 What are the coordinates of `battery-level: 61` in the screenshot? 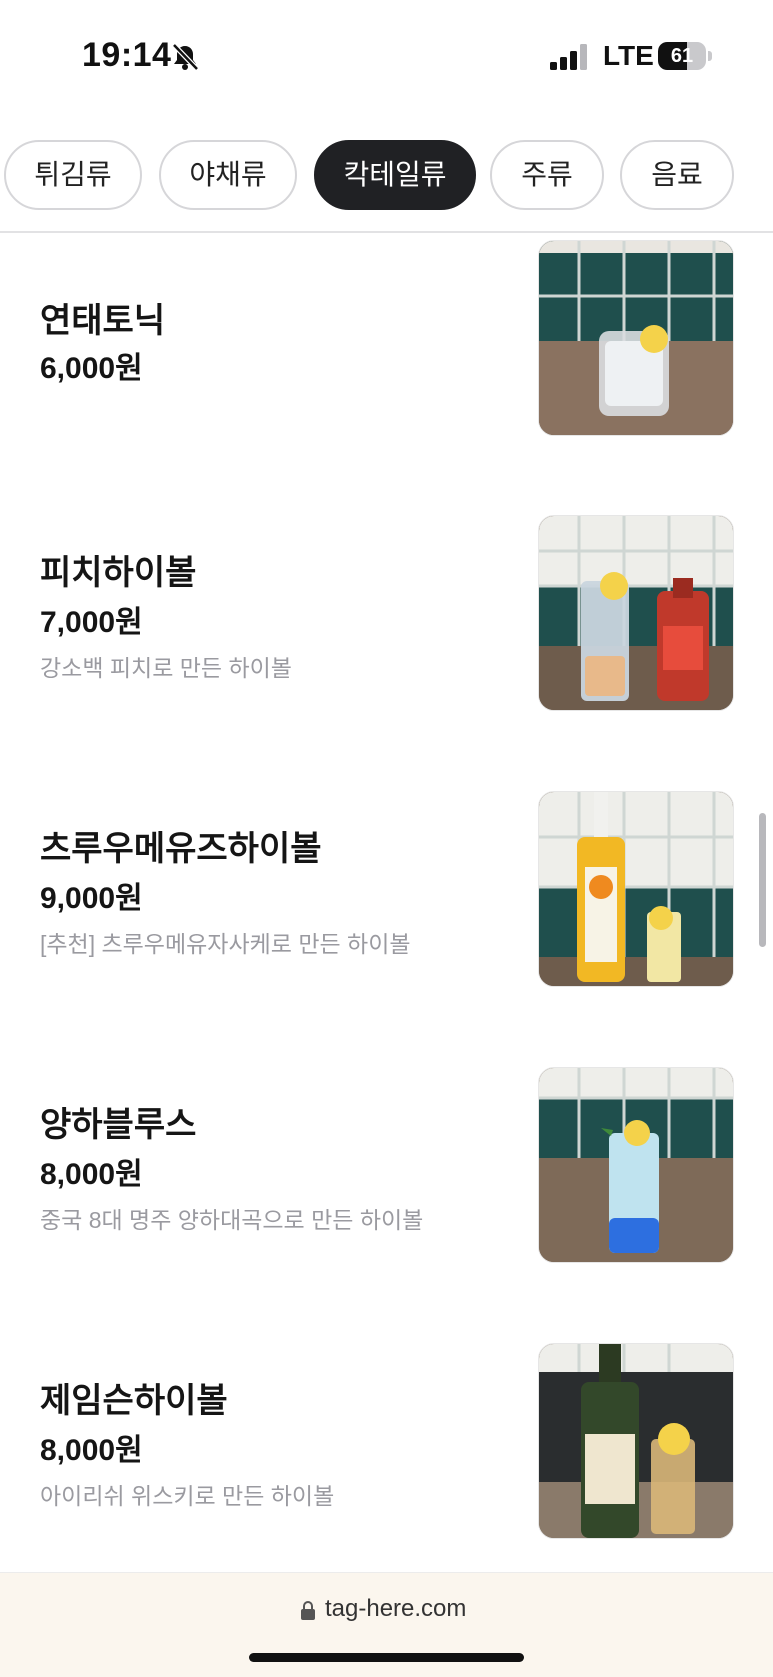 It's located at (682, 56).